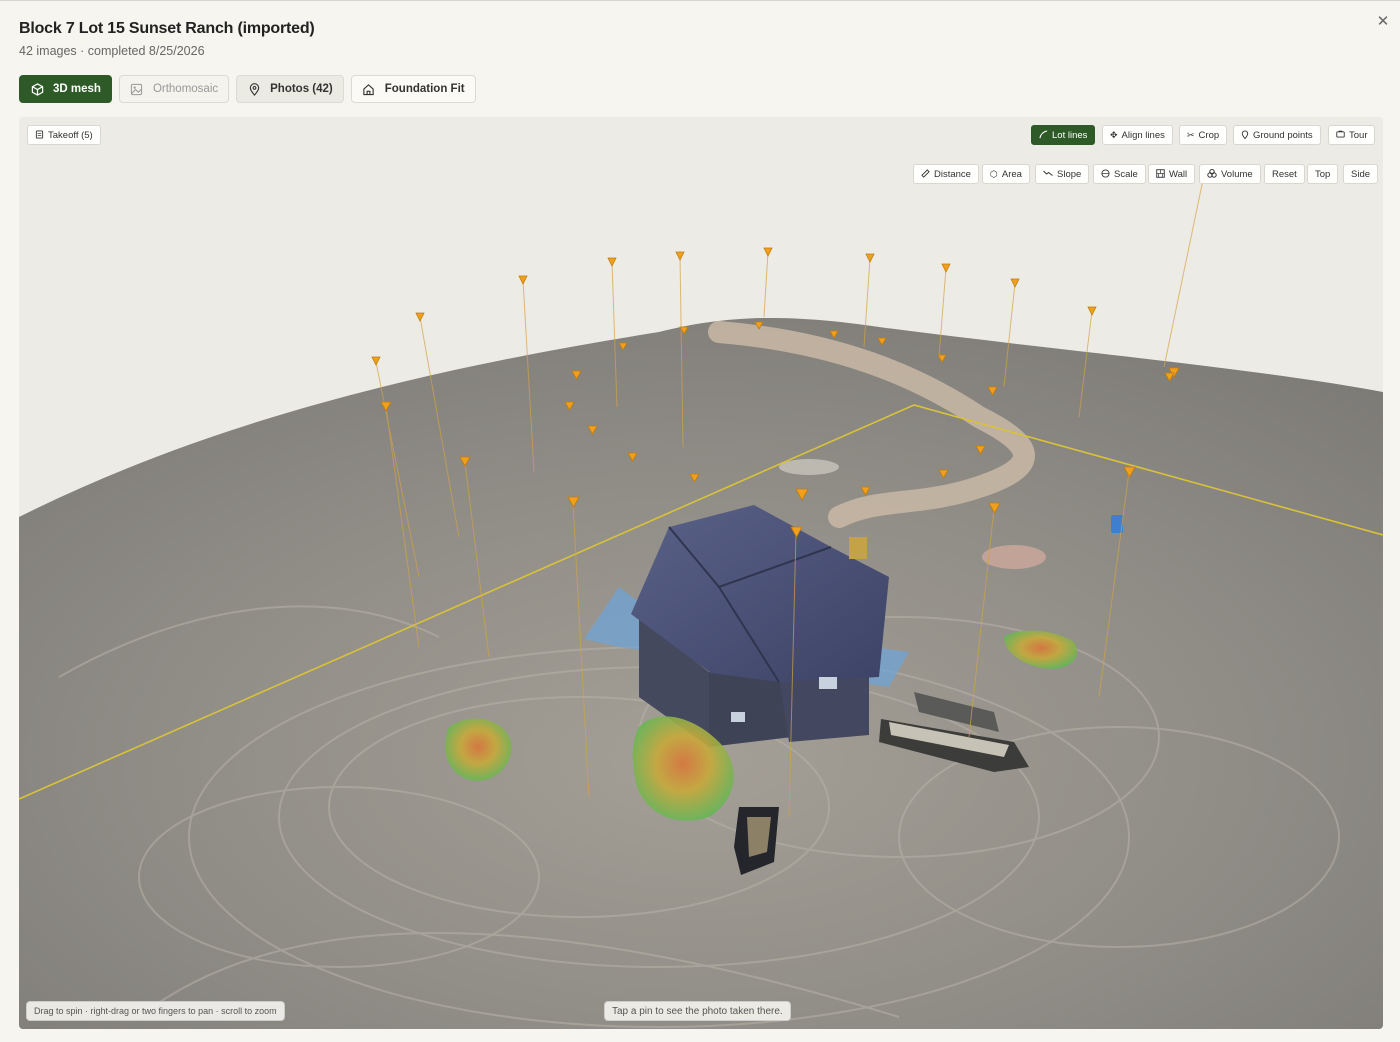 This screenshot has height=1042, width=1400. What do you see at coordinates (369, 89) in the screenshot?
I see `home-icon` at bounding box center [369, 89].